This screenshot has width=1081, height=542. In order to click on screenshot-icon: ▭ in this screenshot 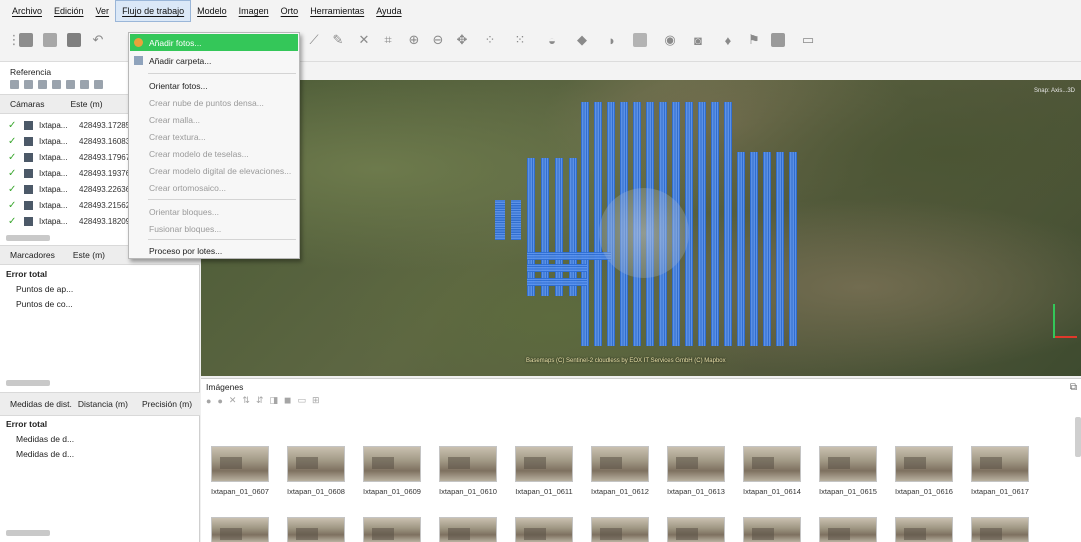, I will do `click(808, 40)`.